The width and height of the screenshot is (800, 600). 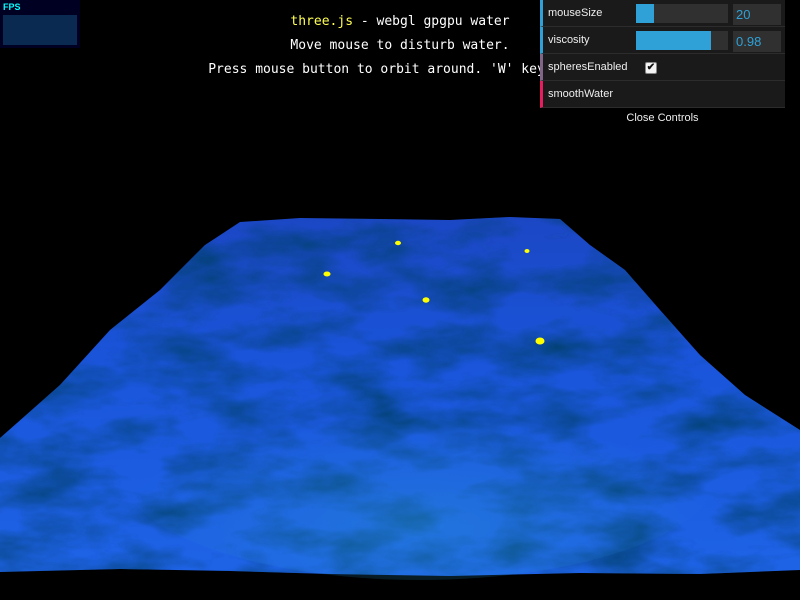 I want to click on control-viscosity: viscosity 0.98, so click(x=662, y=40).